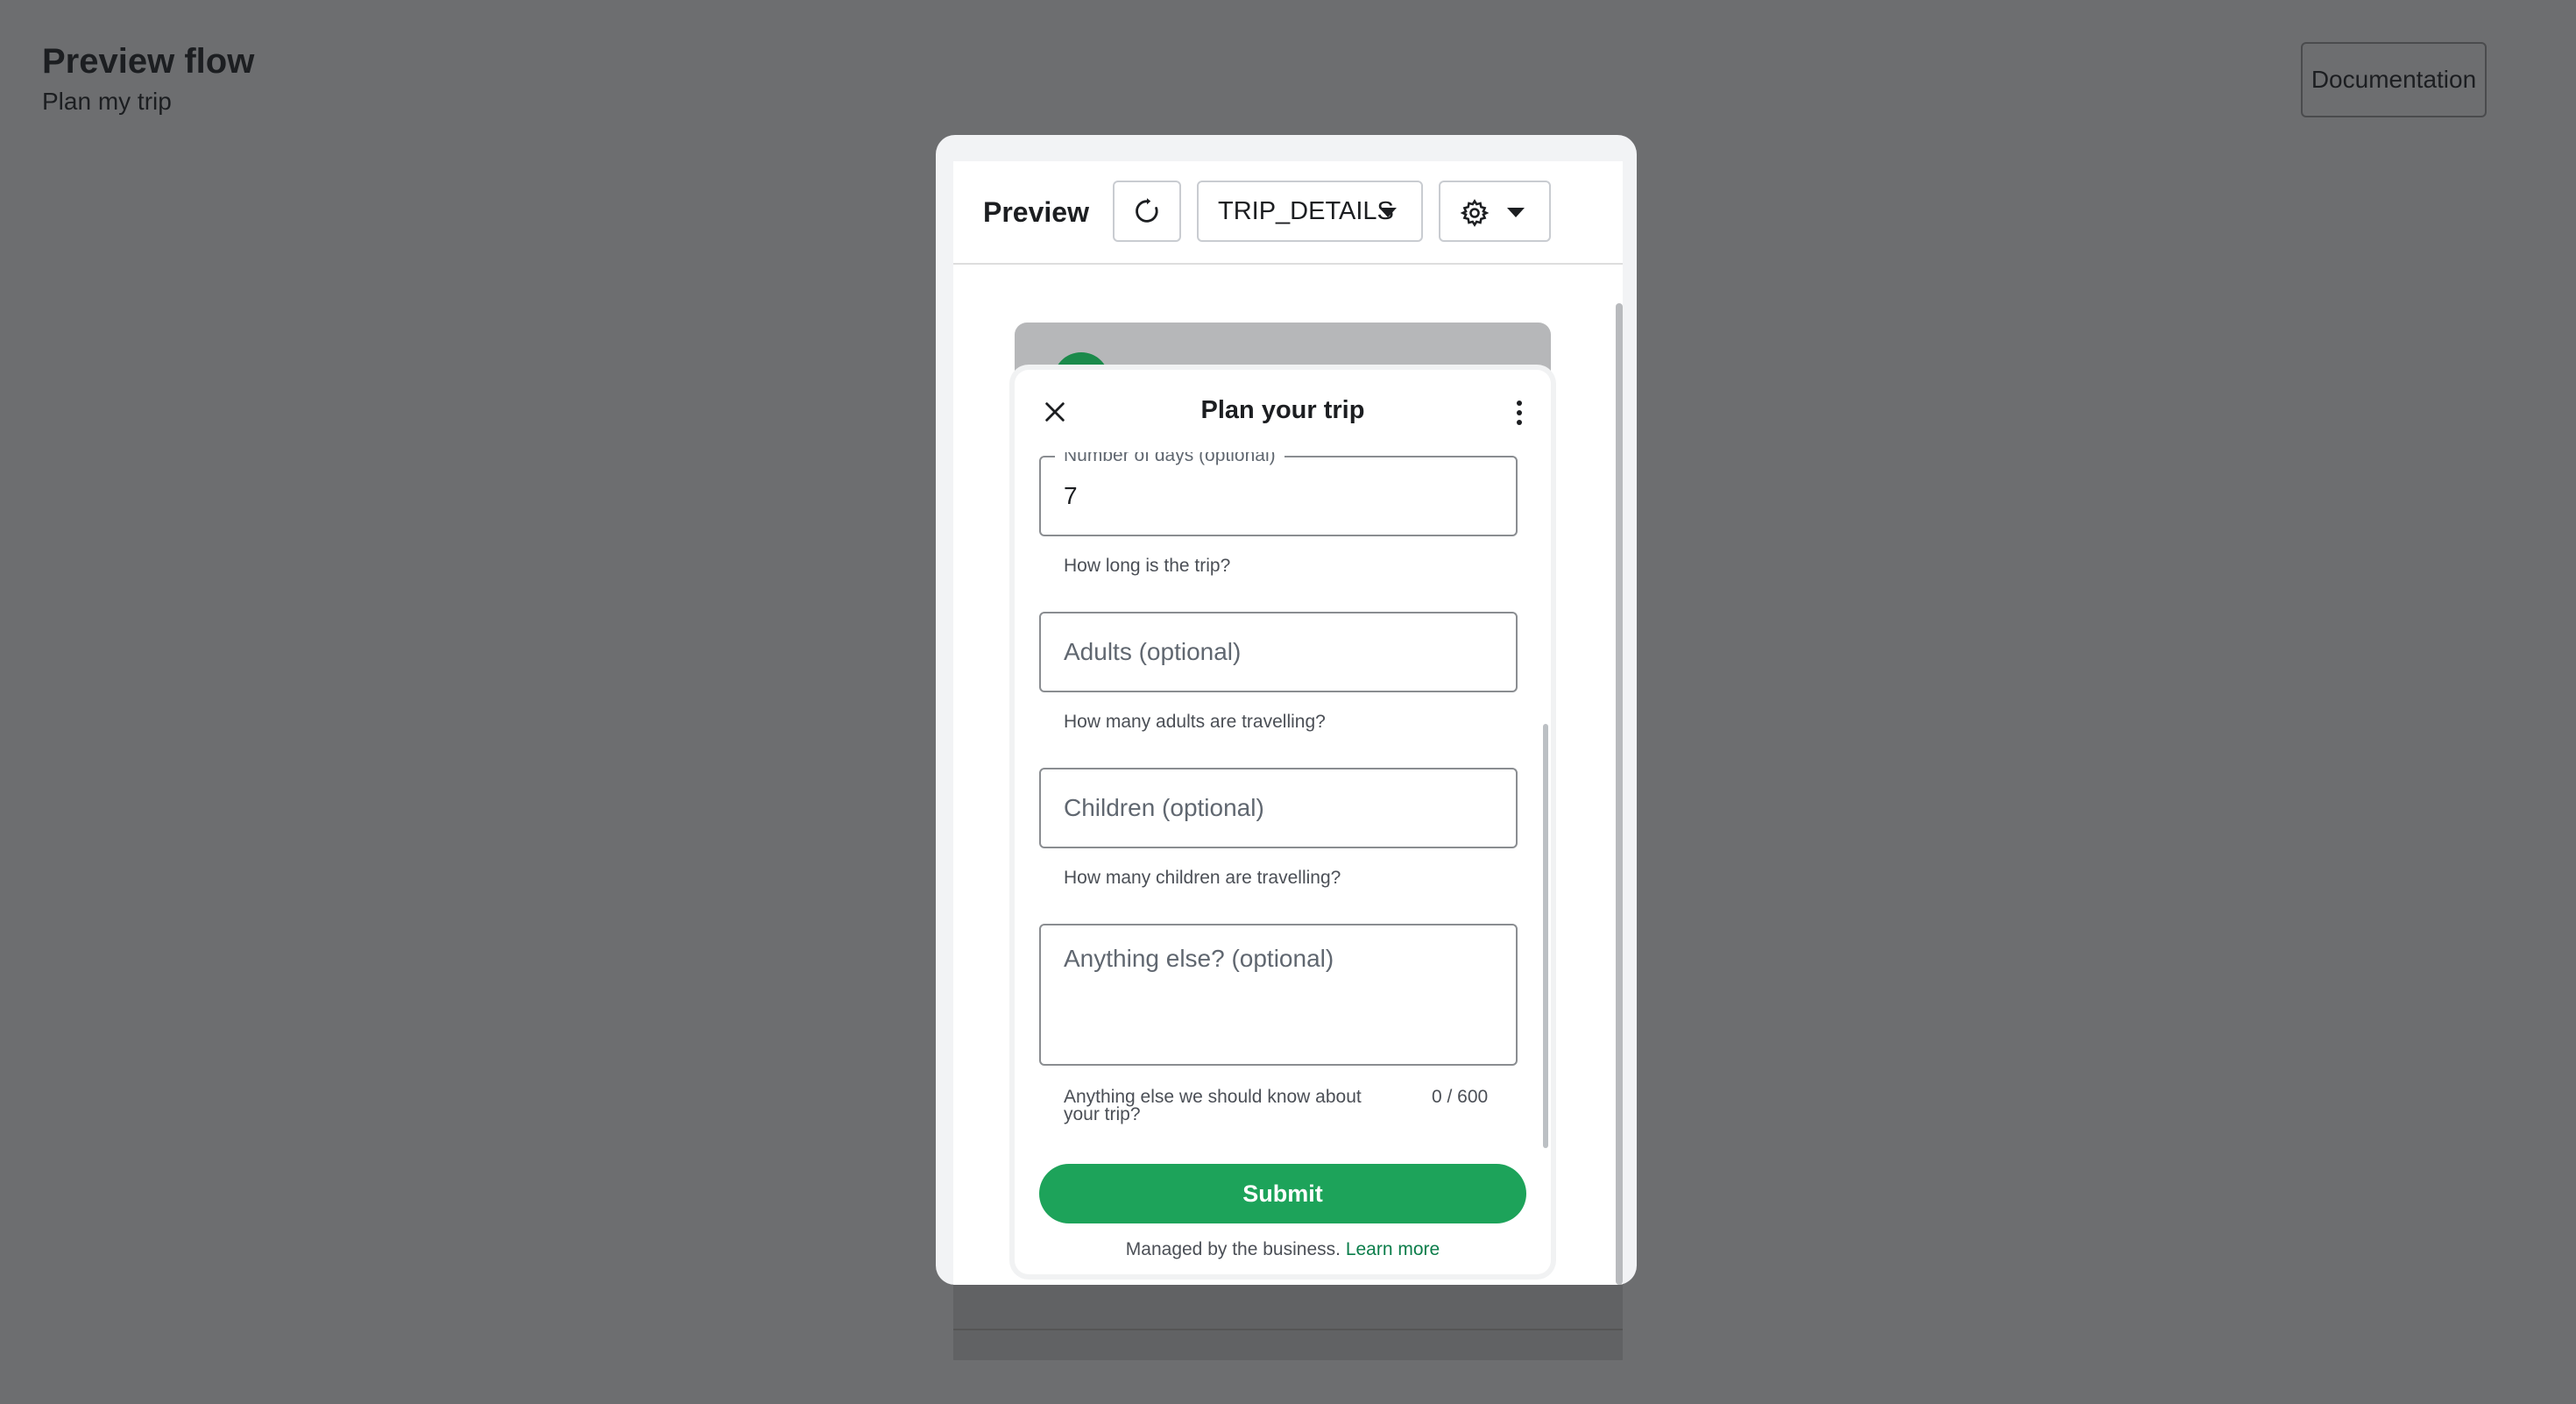 Image resolution: width=2576 pixels, height=1404 pixels. I want to click on more-vertical-icon, so click(1519, 413).